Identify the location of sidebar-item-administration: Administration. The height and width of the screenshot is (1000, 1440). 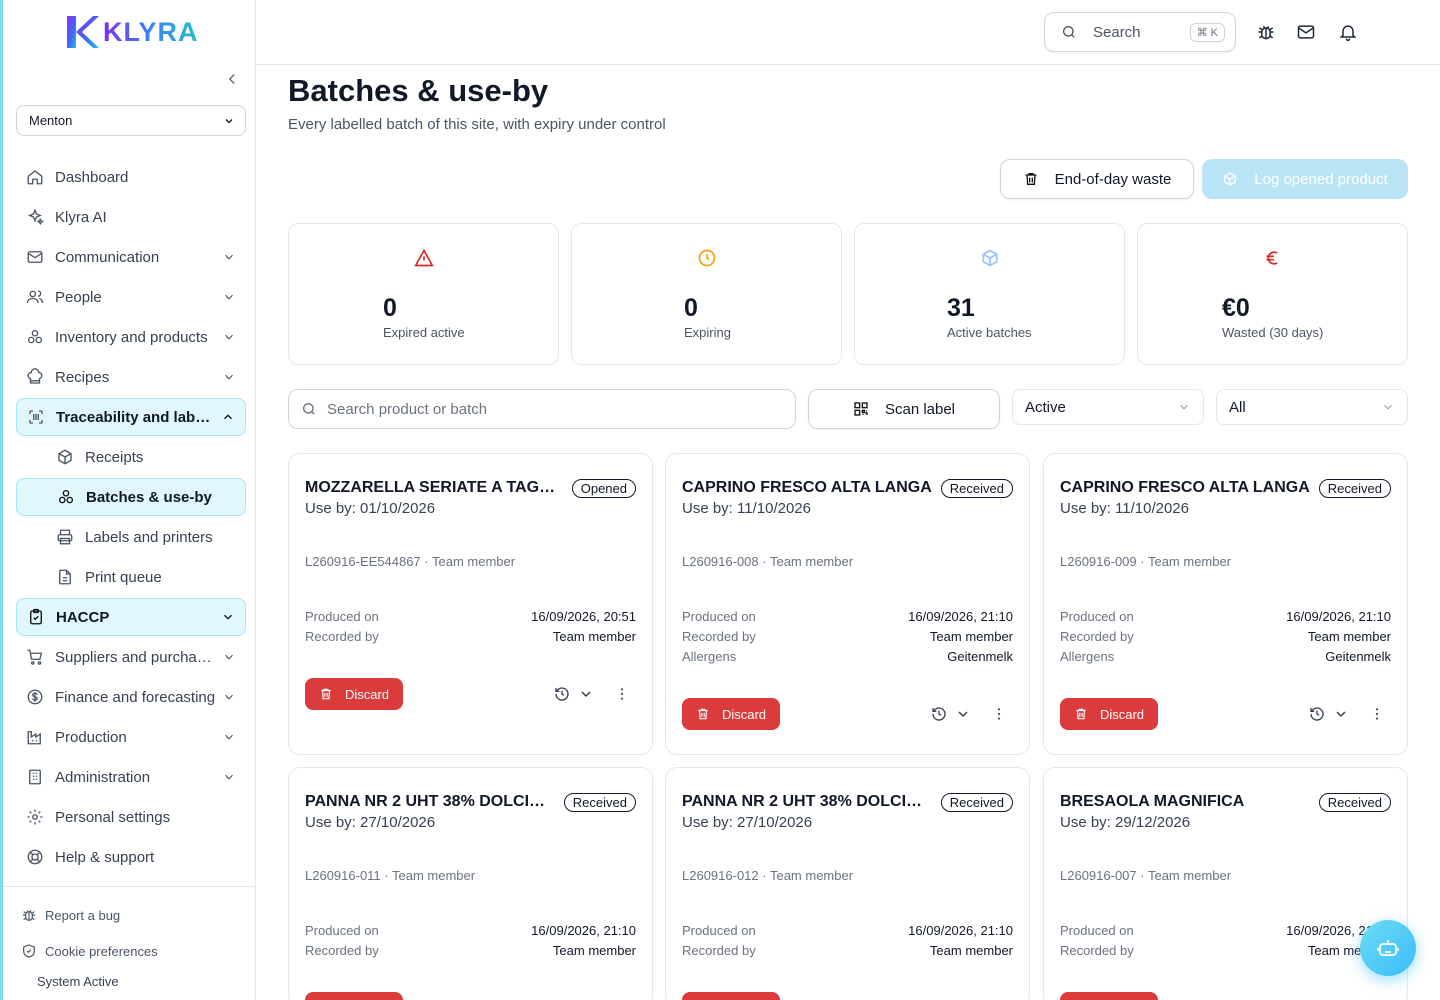
(131, 777).